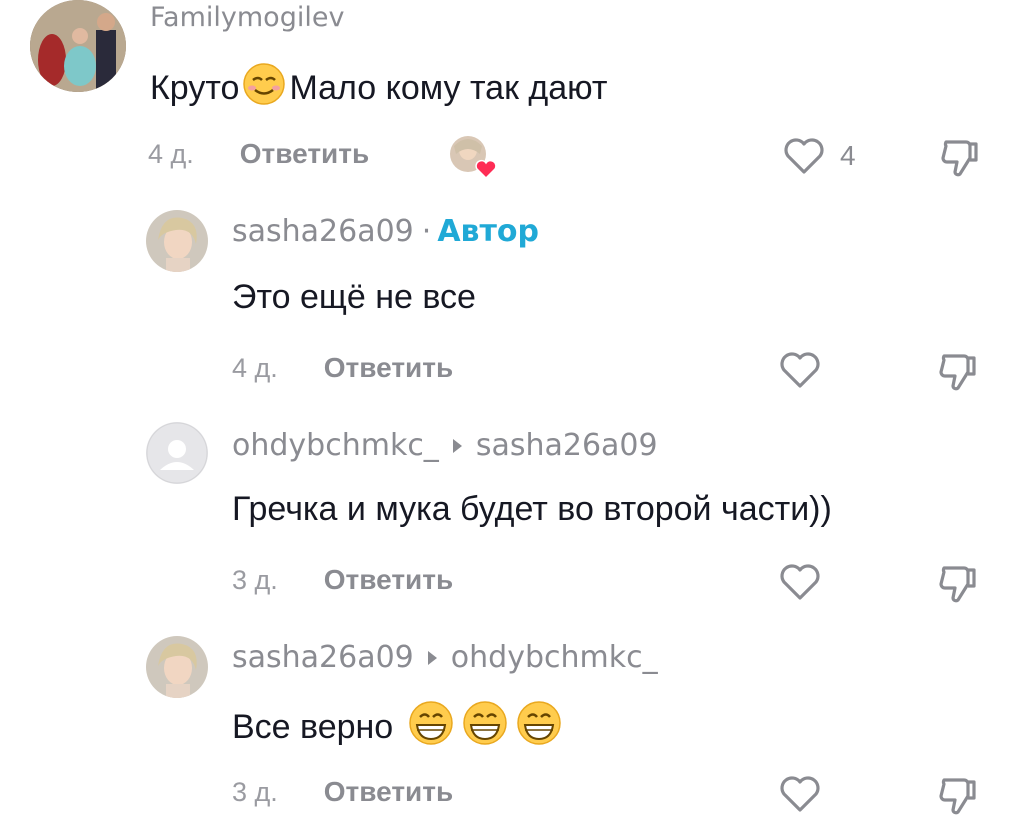 Image resolution: width=1024 pixels, height=831 pixels. I want to click on author-badge: Автор, so click(488, 231).